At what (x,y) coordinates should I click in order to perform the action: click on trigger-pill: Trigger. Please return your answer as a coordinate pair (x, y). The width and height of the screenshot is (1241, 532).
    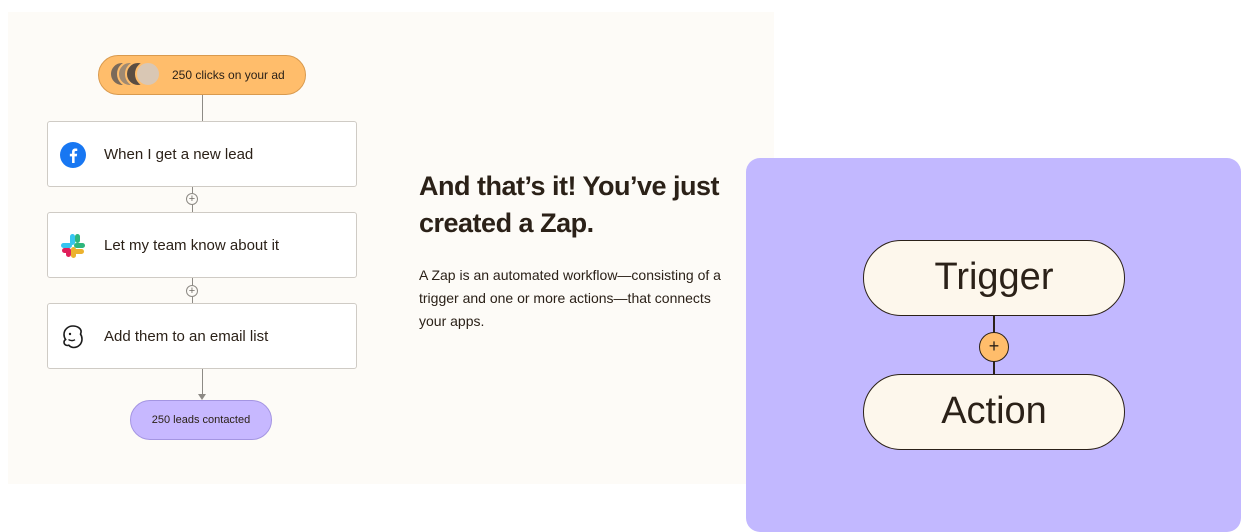
    Looking at the image, I should click on (994, 278).